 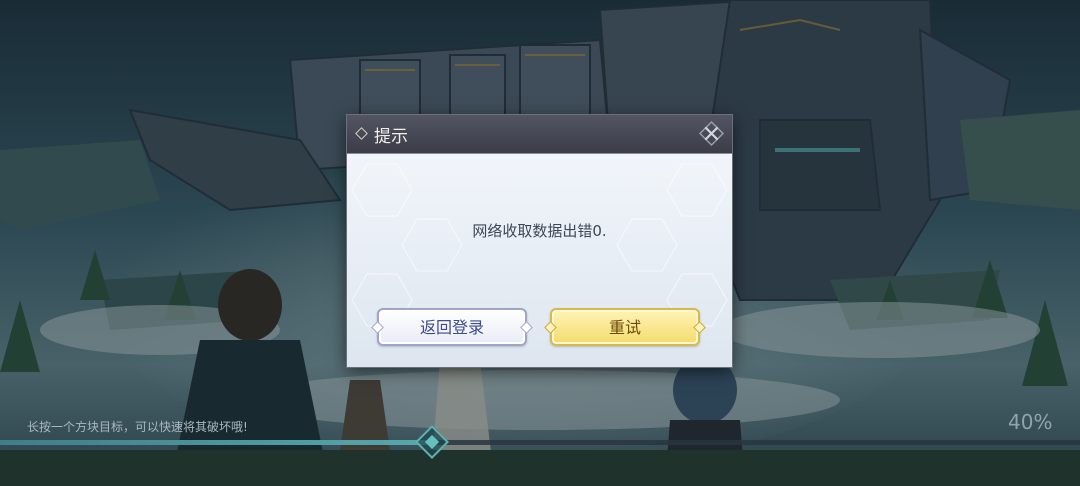 What do you see at coordinates (539, 134) in the screenshot?
I see `dialog-header: 提示` at bounding box center [539, 134].